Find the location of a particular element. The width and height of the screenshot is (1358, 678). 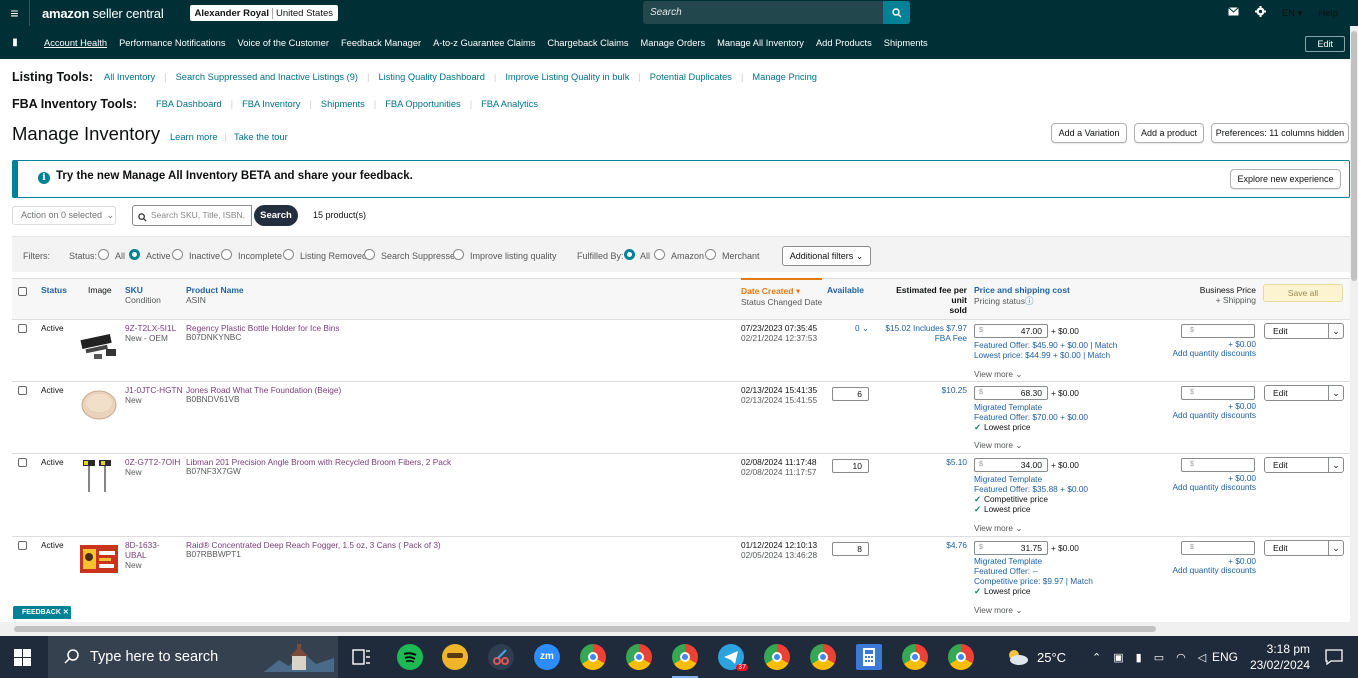

app-icon is located at coordinates (455, 657).